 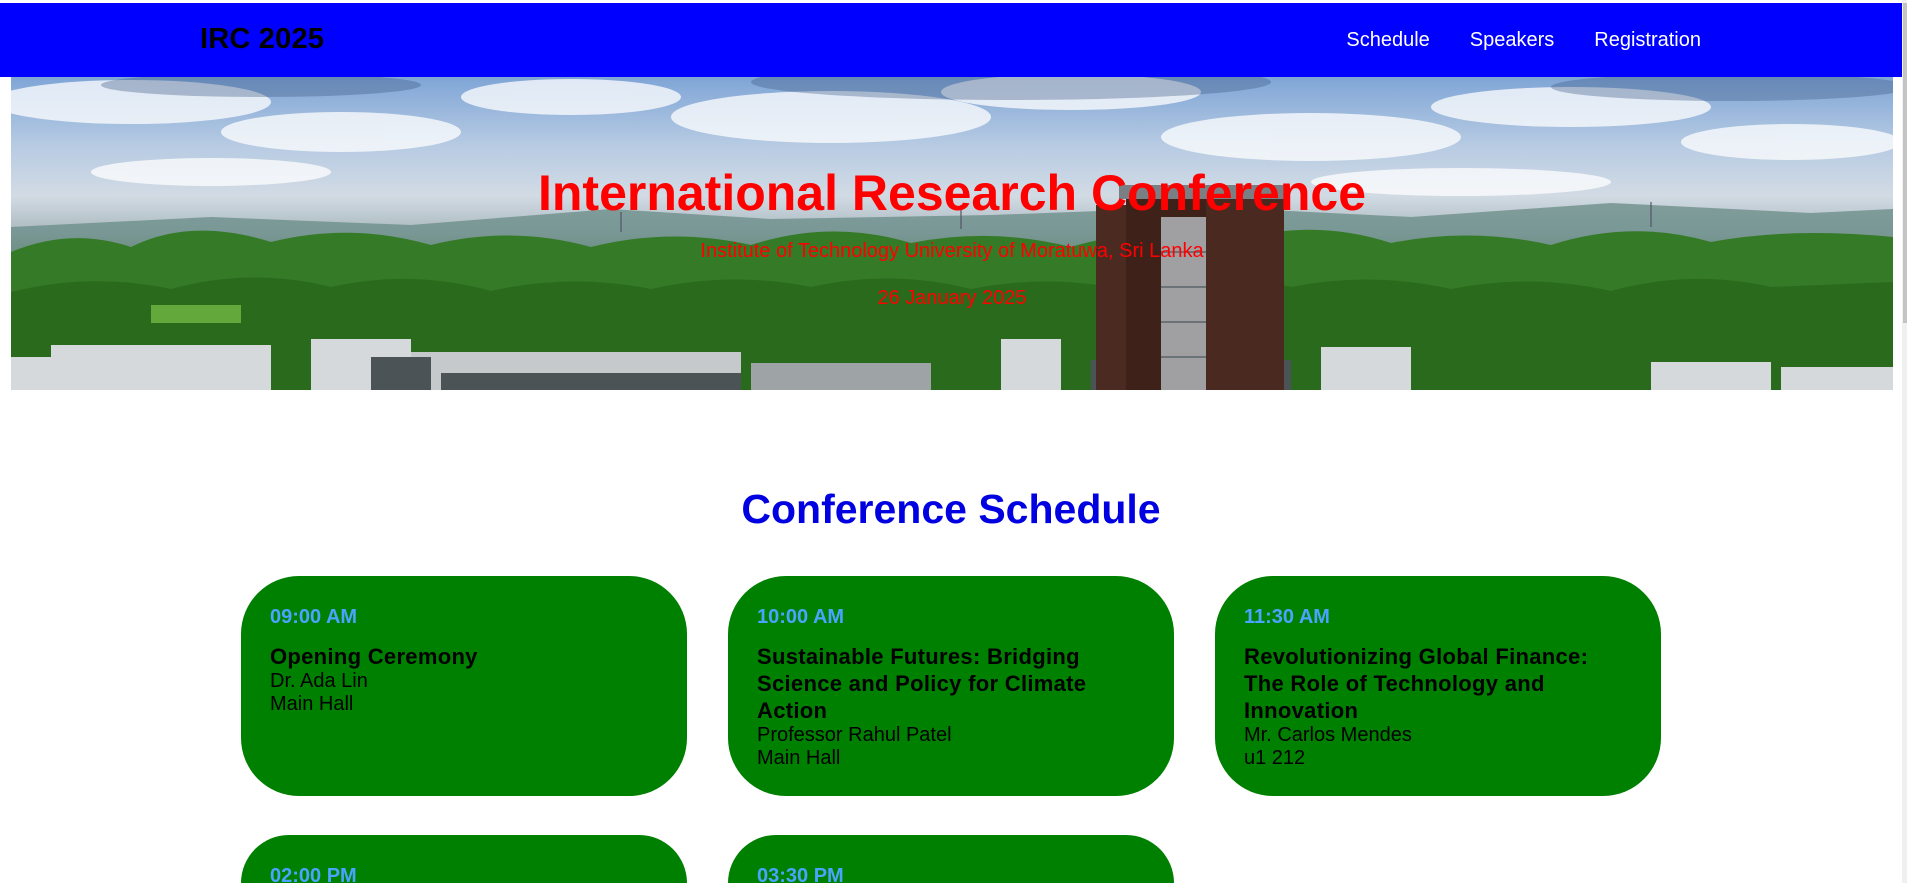 I want to click on site-brand: IRC 2025, so click(x=262, y=39).